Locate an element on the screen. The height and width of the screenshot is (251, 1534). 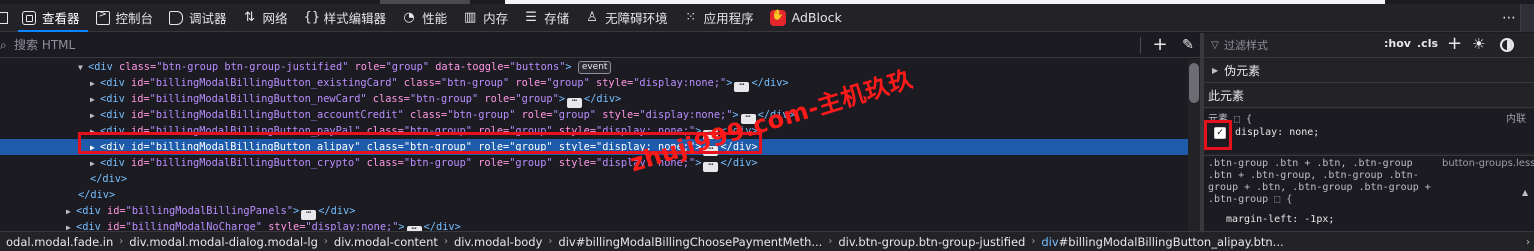
adblock-icon is located at coordinates (777, 17).